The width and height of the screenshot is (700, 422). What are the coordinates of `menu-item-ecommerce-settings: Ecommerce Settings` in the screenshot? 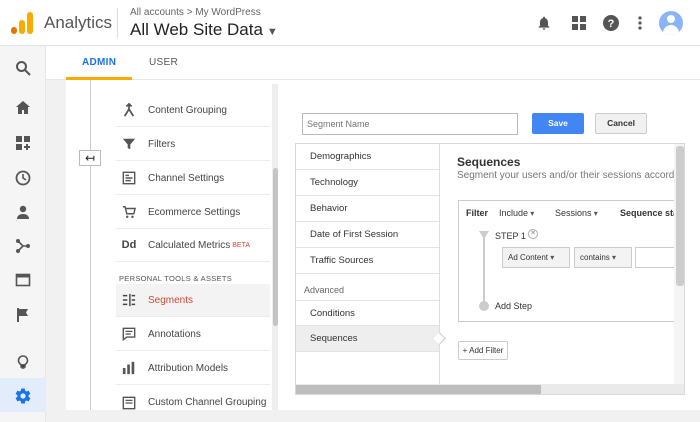 It's located at (193, 212).